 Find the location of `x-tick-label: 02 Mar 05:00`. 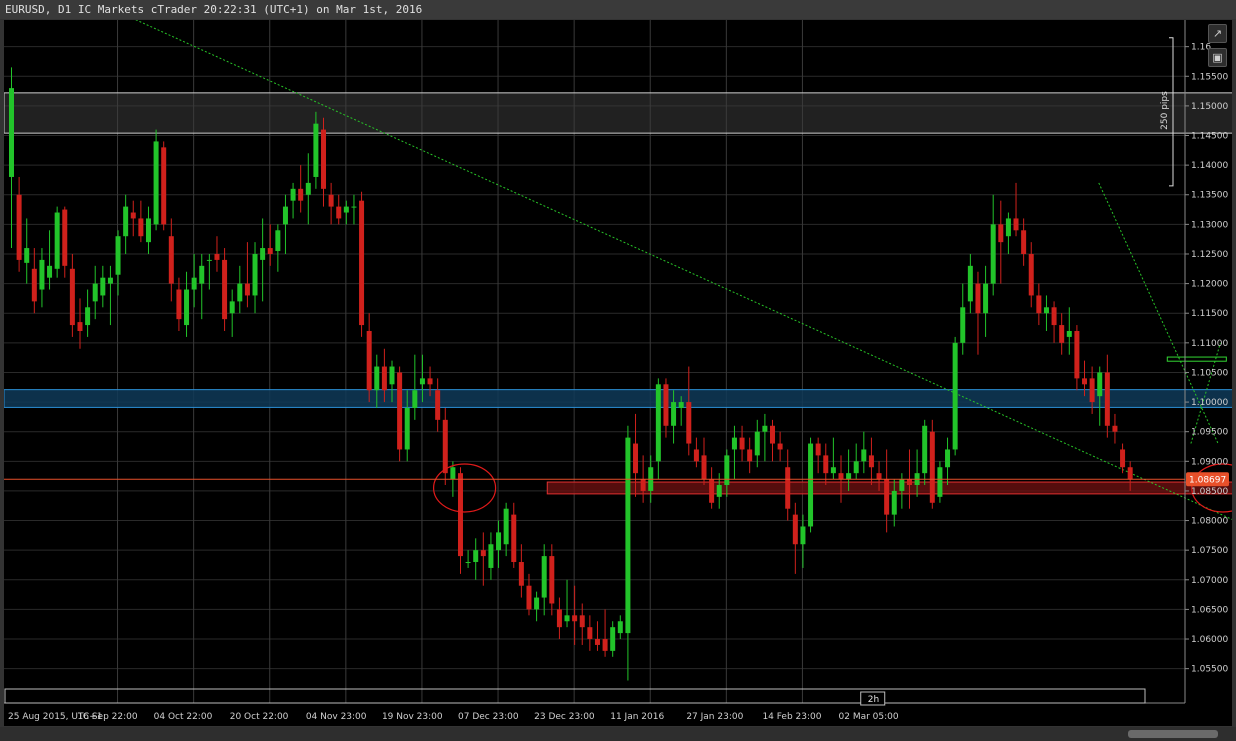

x-tick-label: 02 Mar 05:00 is located at coordinates (869, 717).